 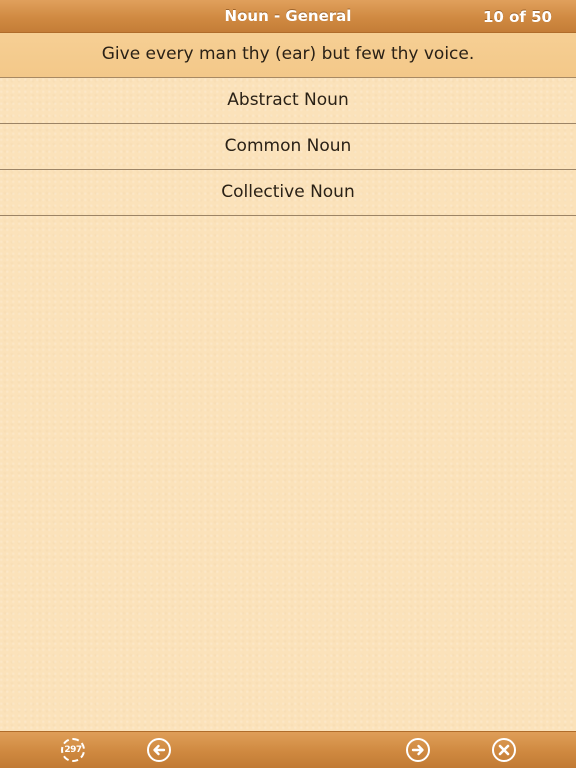 What do you see at coordinates (159, 750) in the screenshot?
I see `arrow-left-icon` at bounding box center [159, 750].